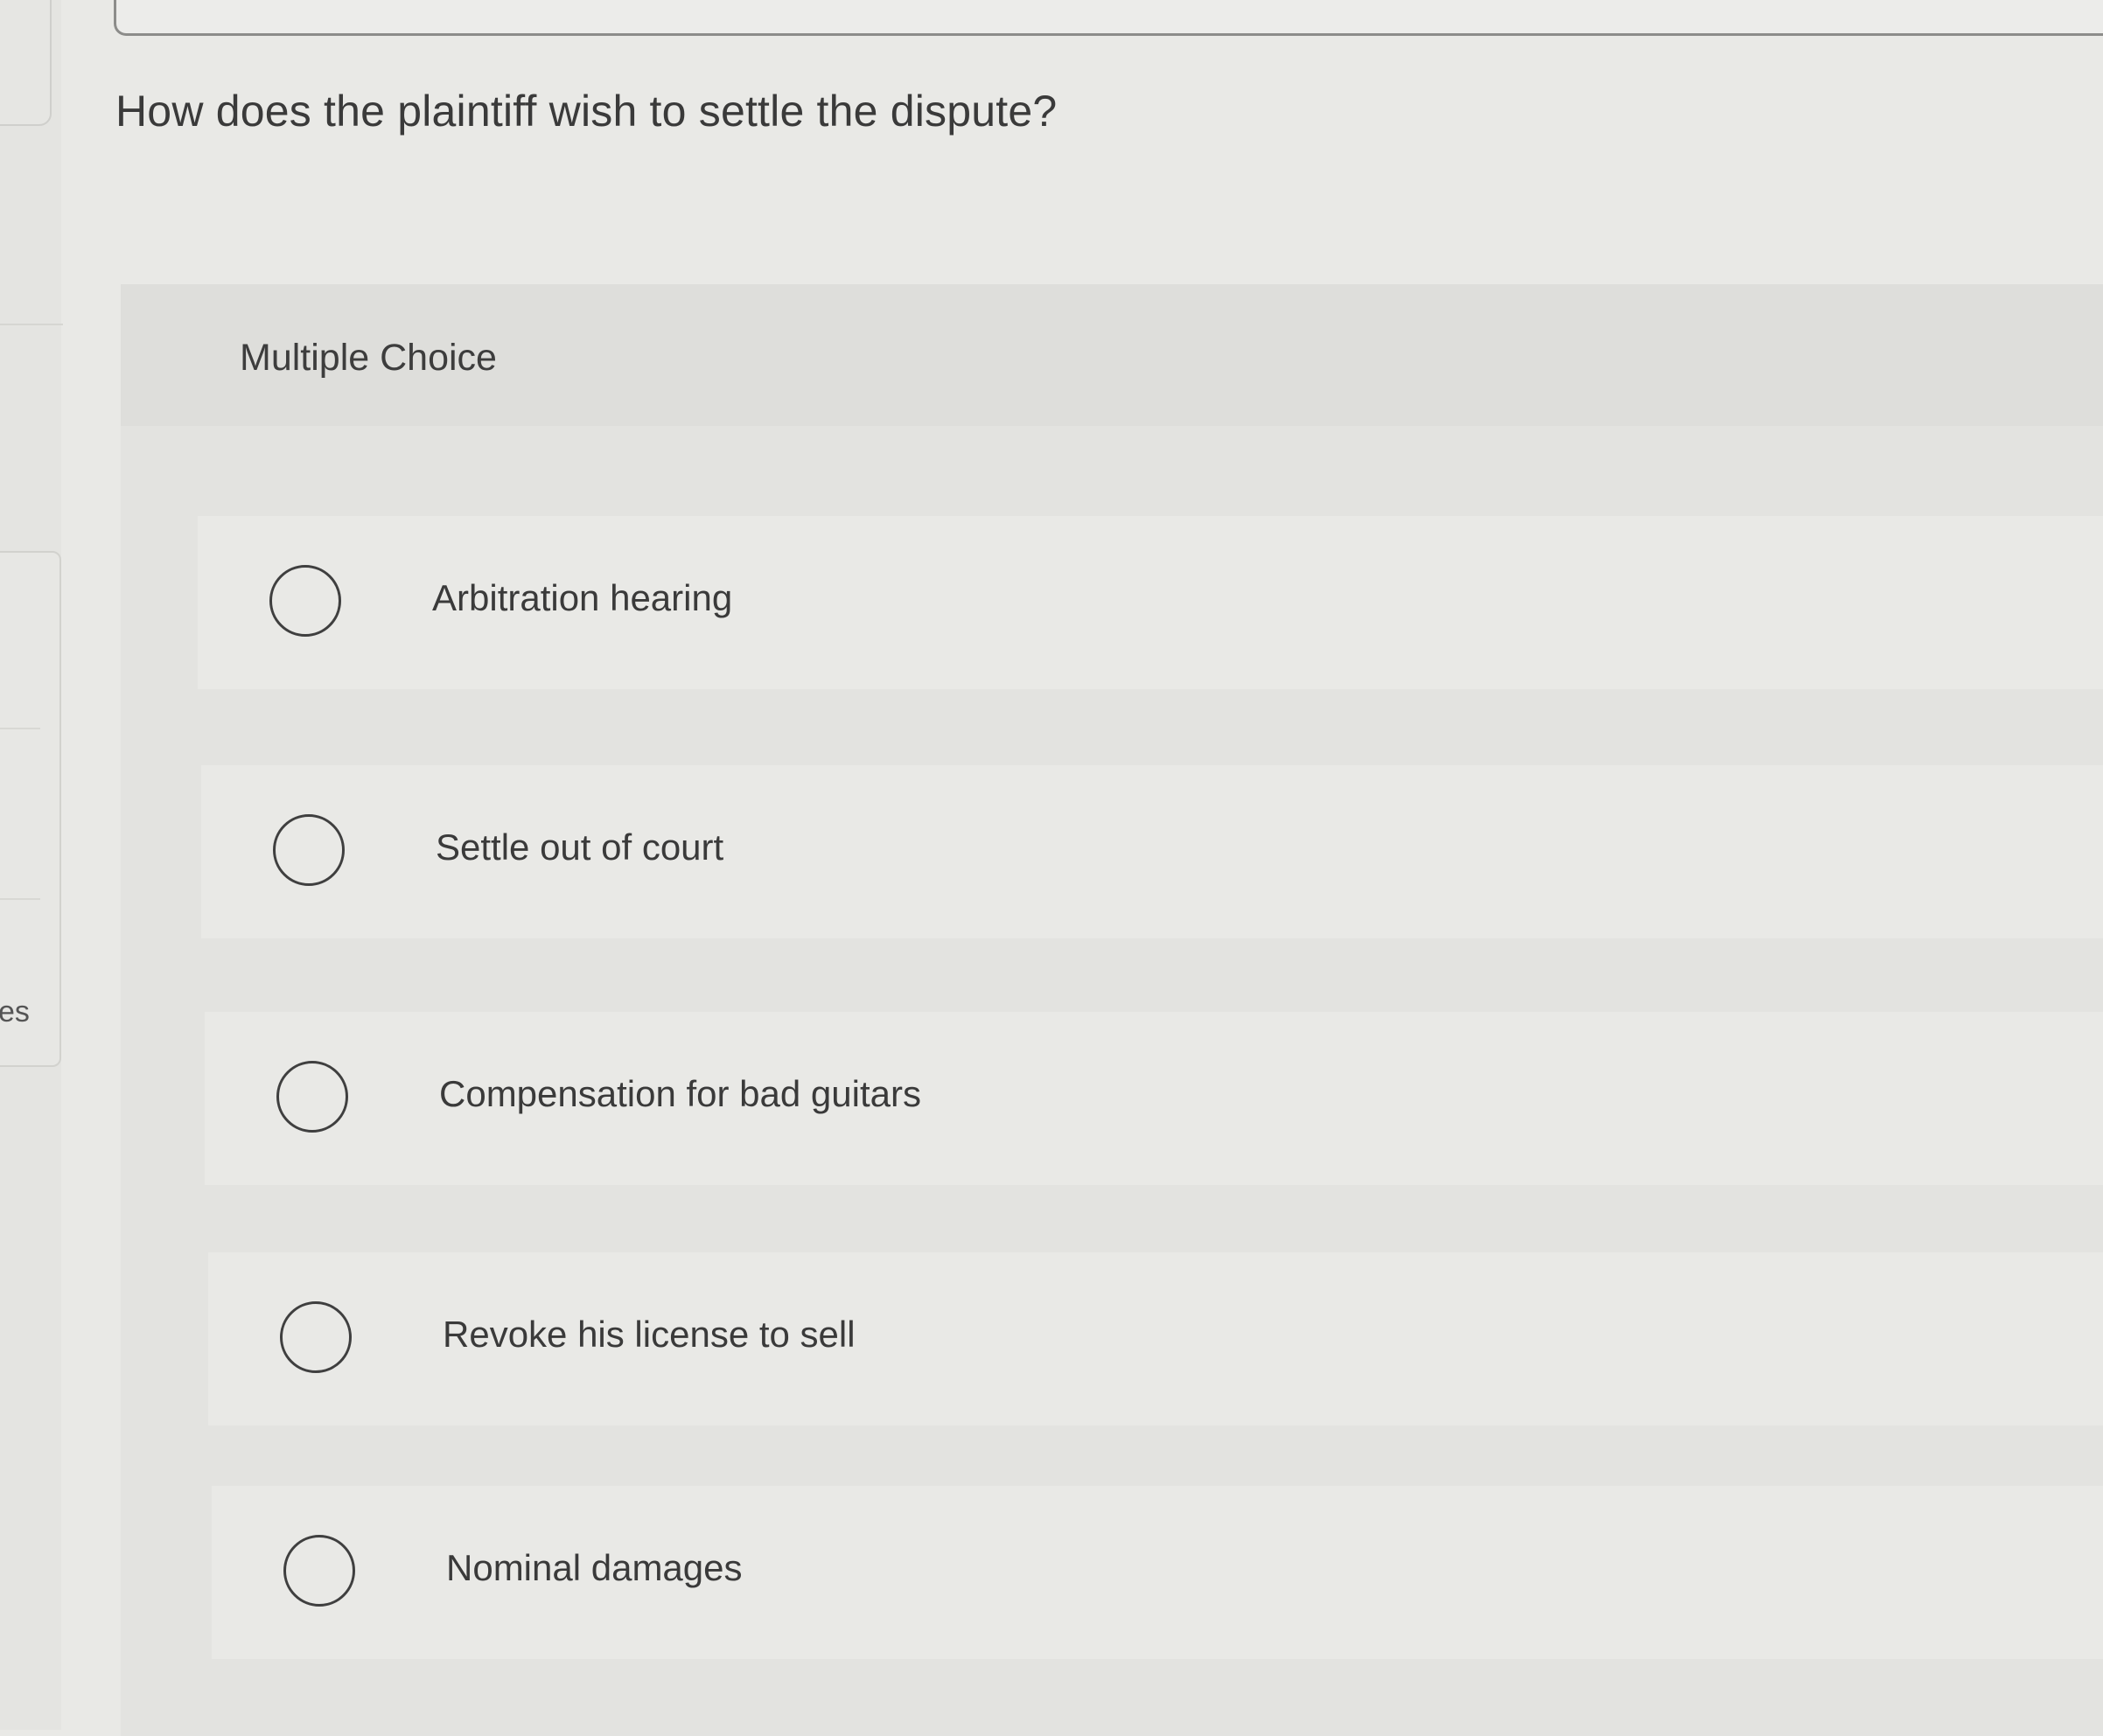 This screenshot has height=1736, width=2103. I want to click on answer-option-label: Settle out of court, so click(579, 847).